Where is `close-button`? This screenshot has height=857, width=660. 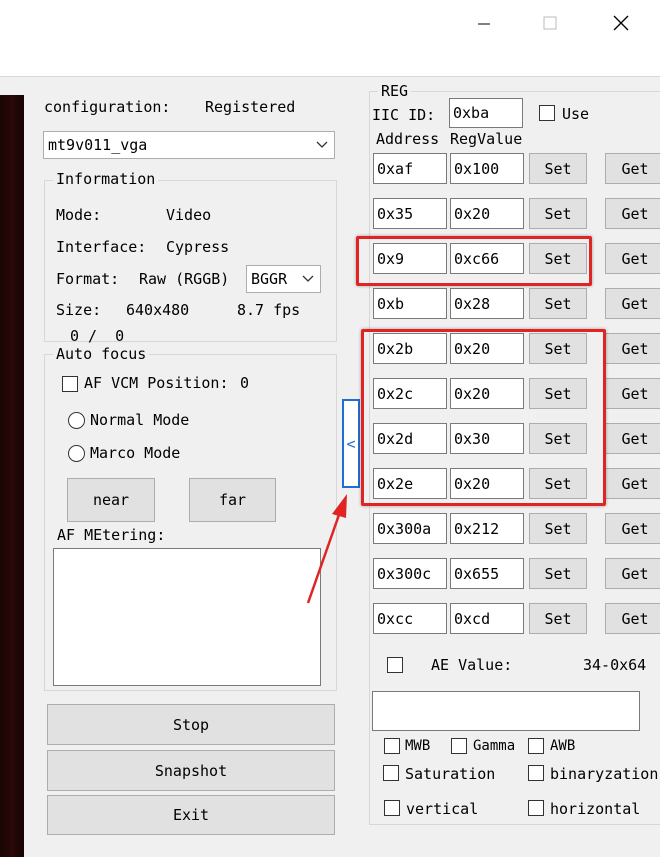
close-button is located at coordinates (621, 23).